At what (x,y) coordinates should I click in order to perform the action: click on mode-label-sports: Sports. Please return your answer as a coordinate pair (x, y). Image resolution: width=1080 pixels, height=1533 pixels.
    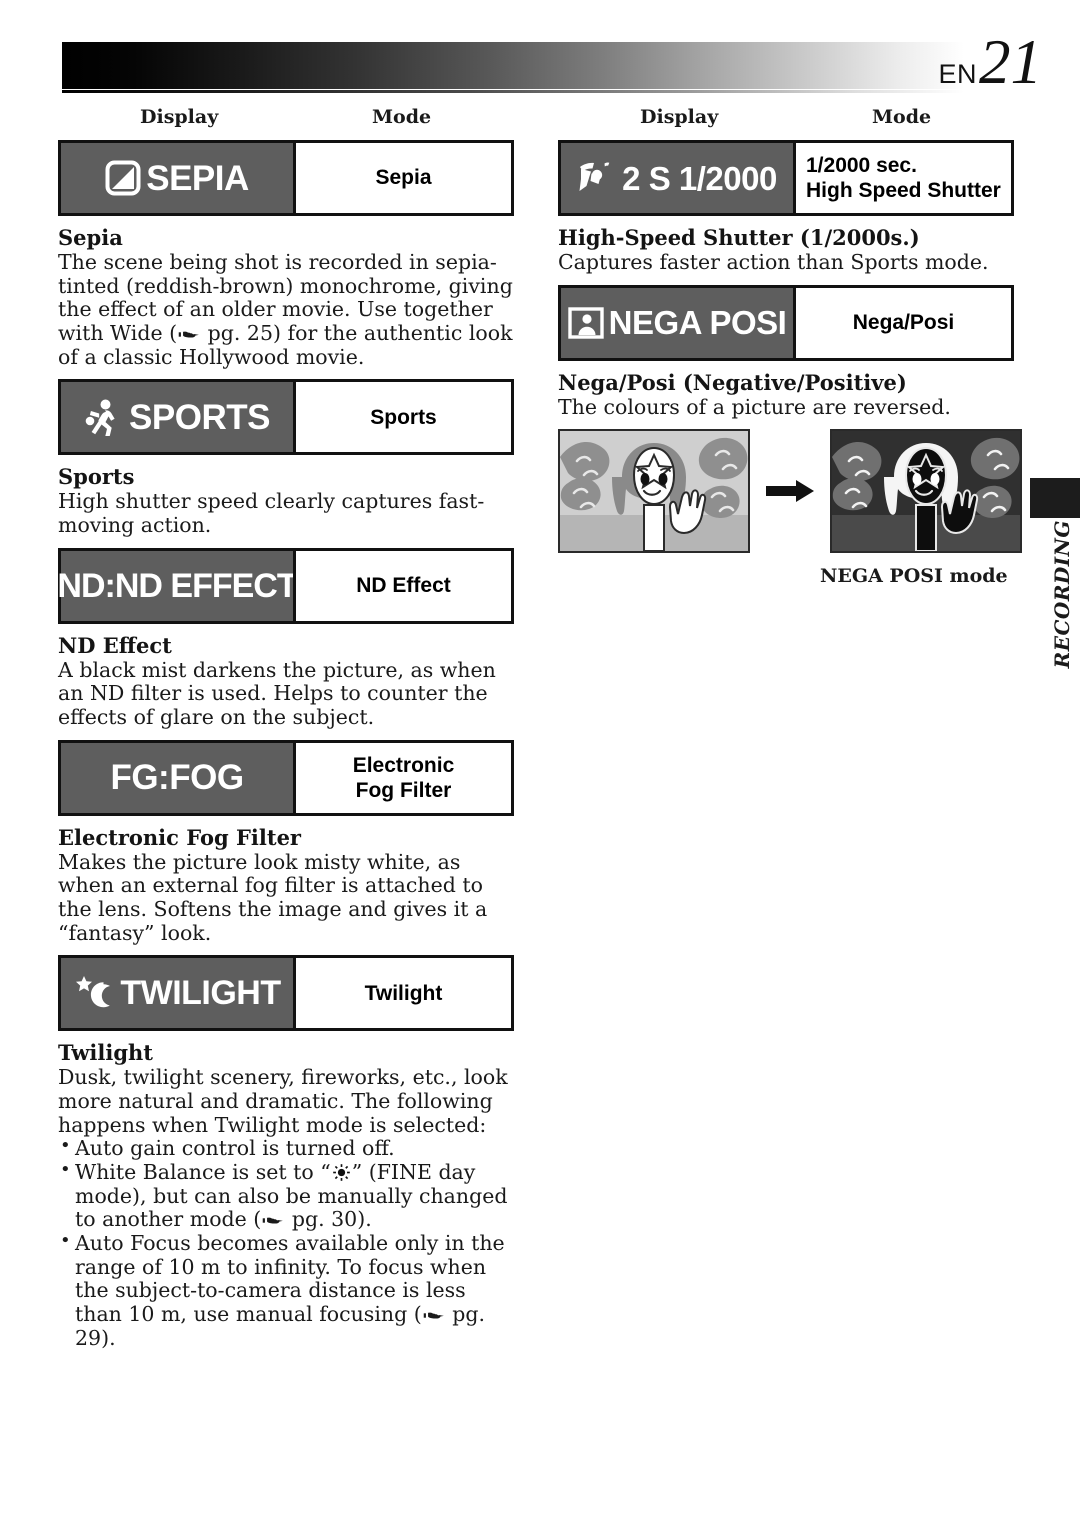
    Looking at the image, I should click on (402, 417).